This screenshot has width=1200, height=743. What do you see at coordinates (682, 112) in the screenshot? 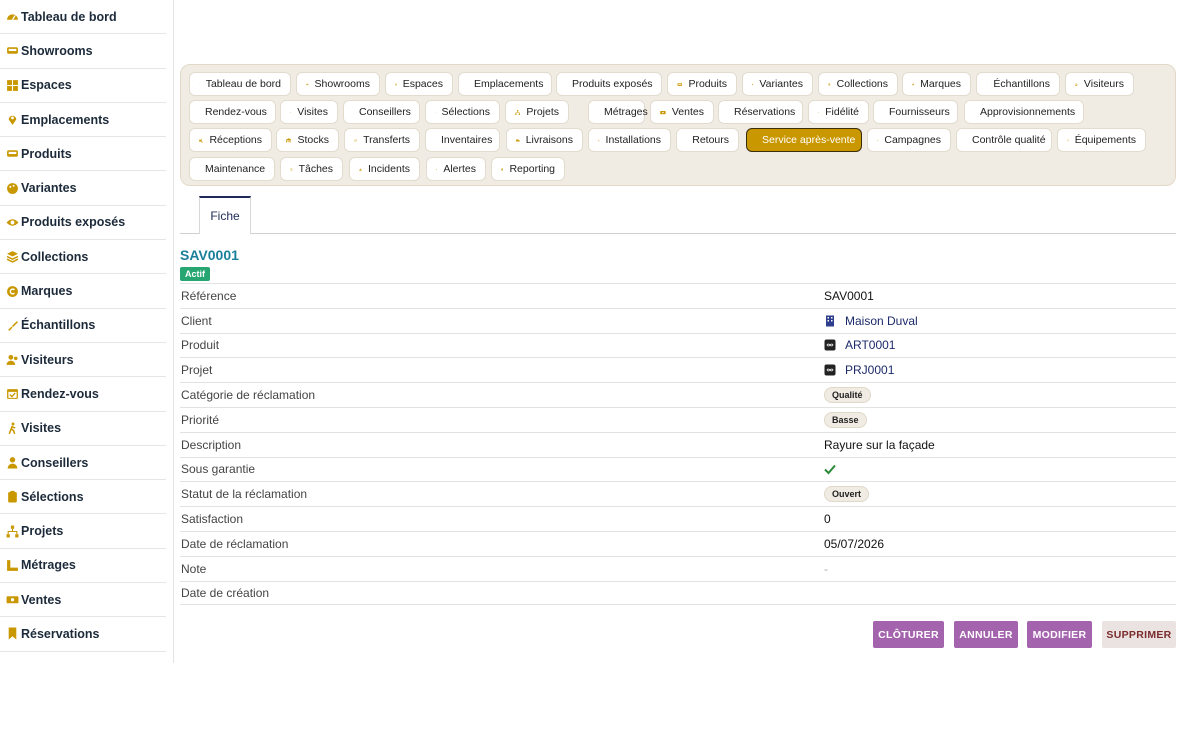
I see `nav-chip-ventes: Ventes` at bounding box center [682, 112].